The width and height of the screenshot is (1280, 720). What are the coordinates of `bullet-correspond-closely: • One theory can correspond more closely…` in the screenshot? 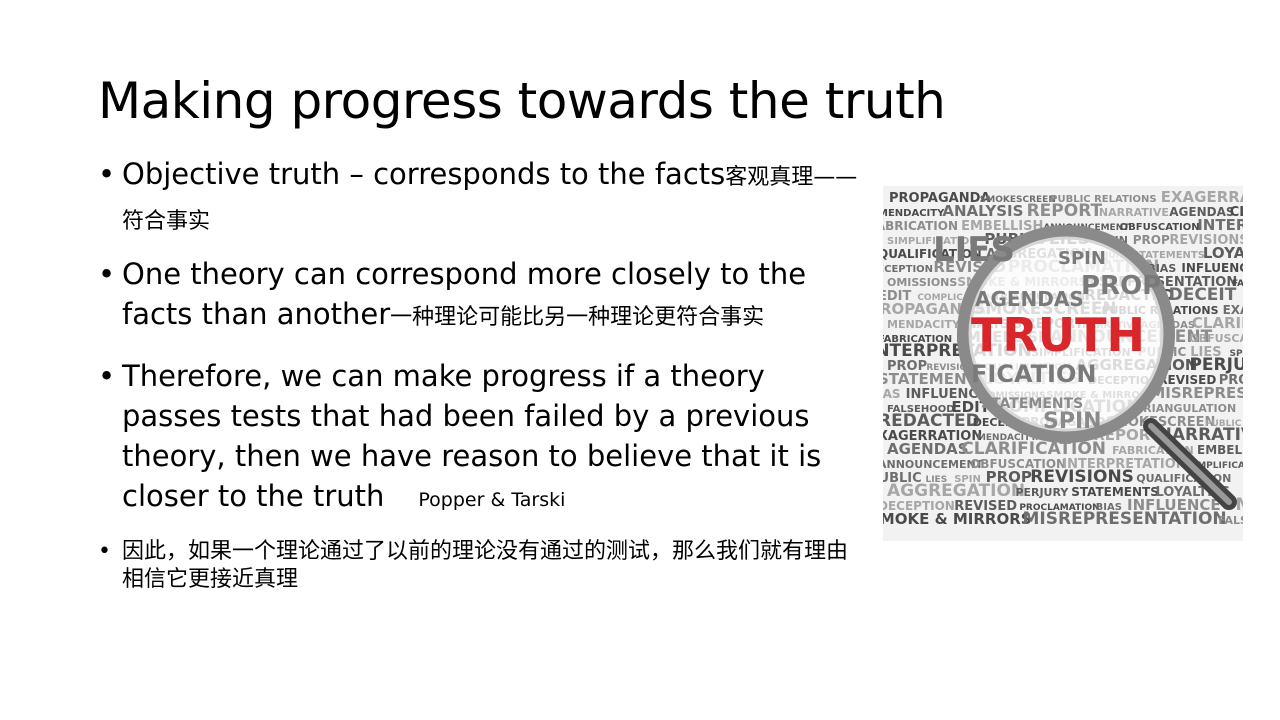 It's located at (478, 296).